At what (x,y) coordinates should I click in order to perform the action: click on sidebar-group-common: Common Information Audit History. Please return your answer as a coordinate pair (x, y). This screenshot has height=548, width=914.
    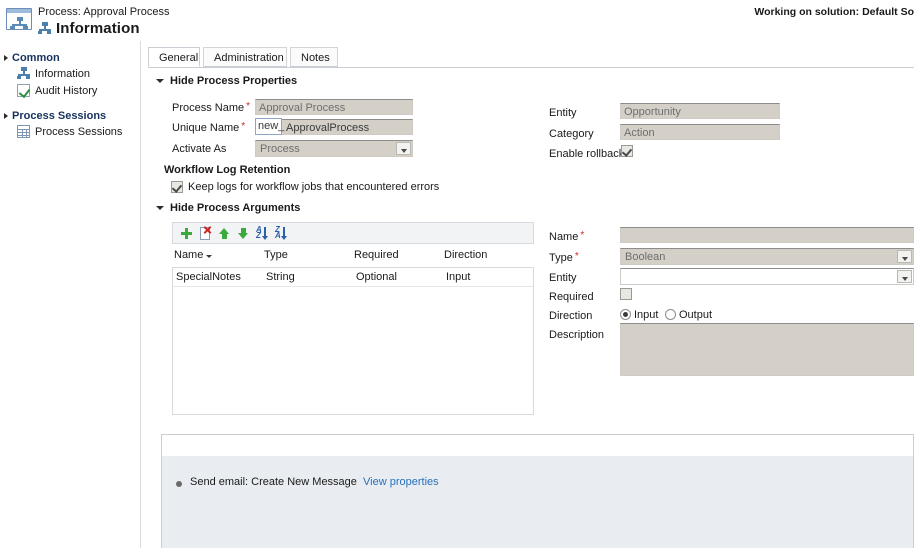
    Looking at the image, I should click on (70, 74).